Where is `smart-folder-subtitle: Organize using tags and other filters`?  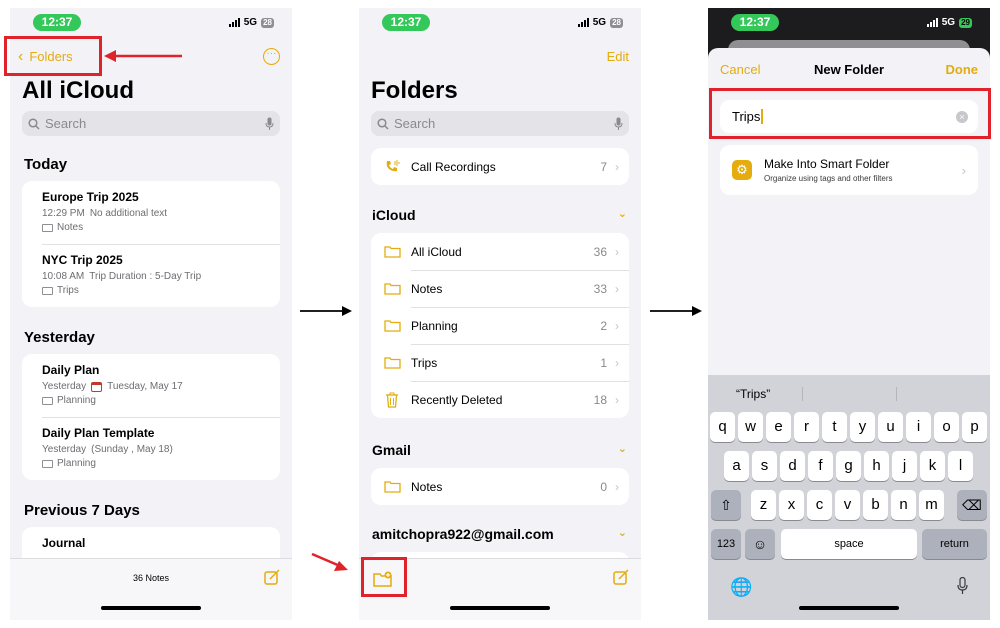
smart-folder-subtitle: Organize using tags and other filters is located at coordinates (828, 178).